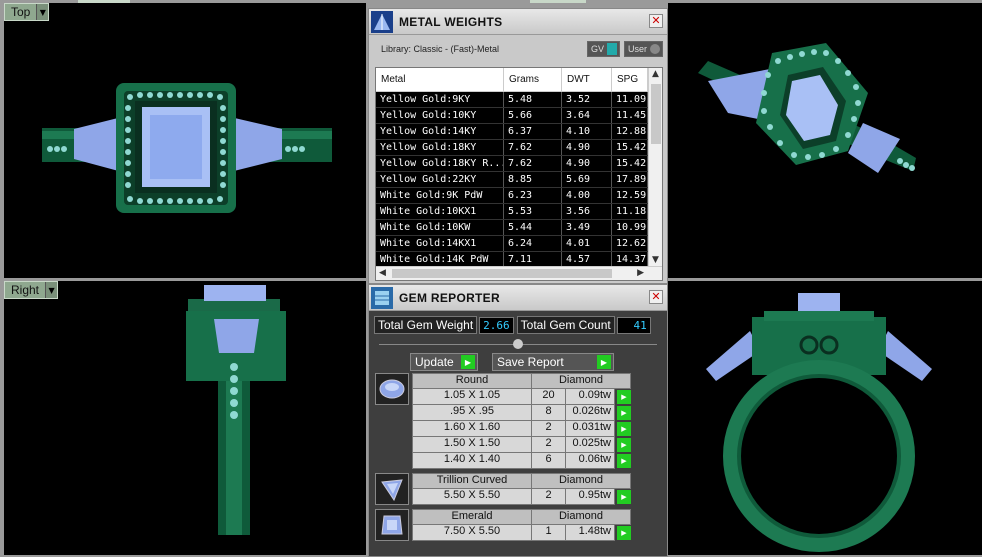 The height and width of the screenshot is (557, 982). Describe the element at coordinates (513, 497) in the screenshot. I see `gem-row-data: 5.50 X 5.50 2 0.95tw` at that location.